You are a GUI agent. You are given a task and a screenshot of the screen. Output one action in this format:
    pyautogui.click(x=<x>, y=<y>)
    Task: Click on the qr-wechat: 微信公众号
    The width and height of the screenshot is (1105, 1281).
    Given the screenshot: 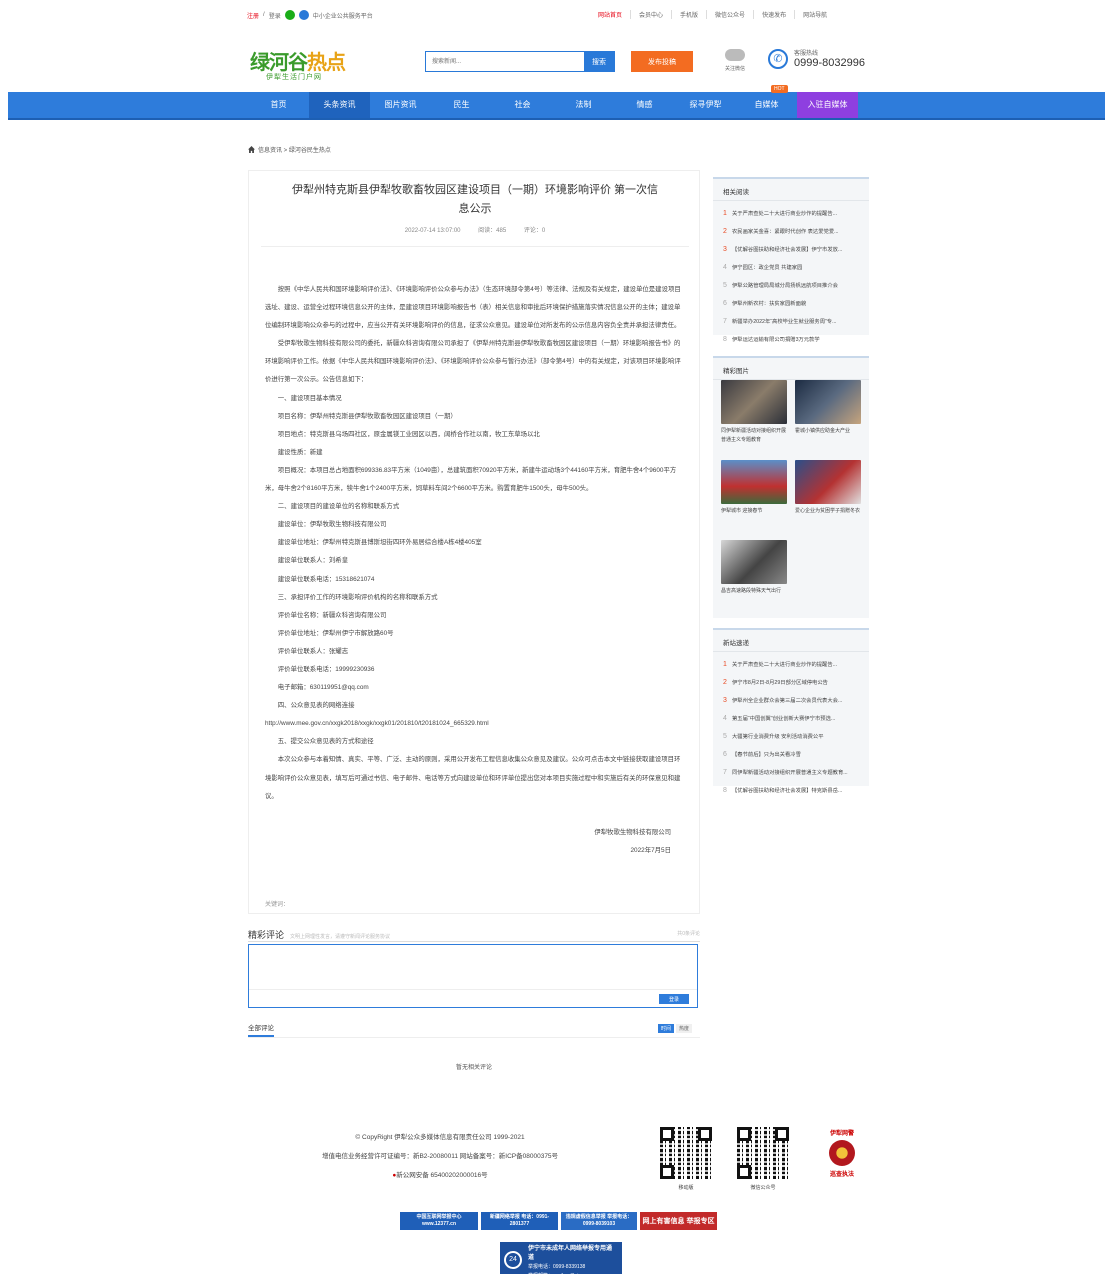 What is the action you would take?
    pyautogui.click(x=763, y=1159)
    